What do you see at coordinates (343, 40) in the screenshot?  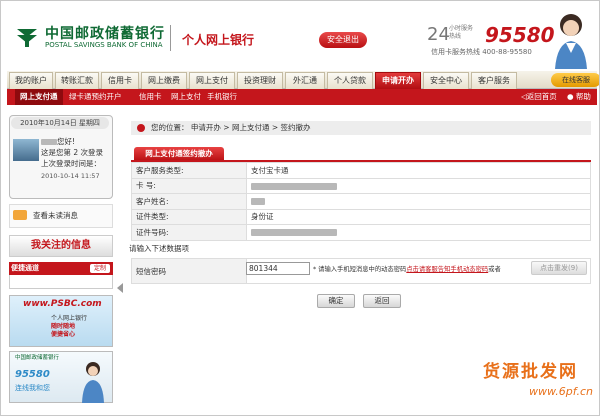 I see `logout-button: 安全退出` at bounding box center [343, 40].